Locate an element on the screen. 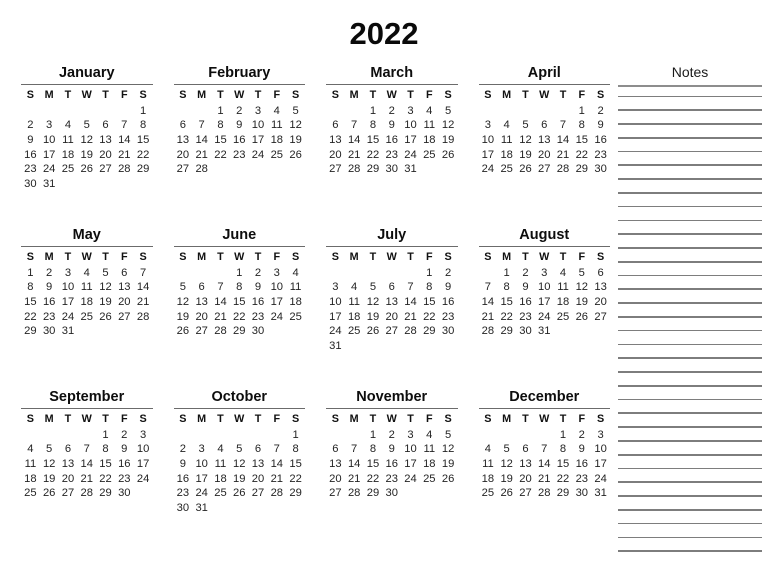 The image size is (768, 585). day-cell: 19 is located at coordinates (373, 317).